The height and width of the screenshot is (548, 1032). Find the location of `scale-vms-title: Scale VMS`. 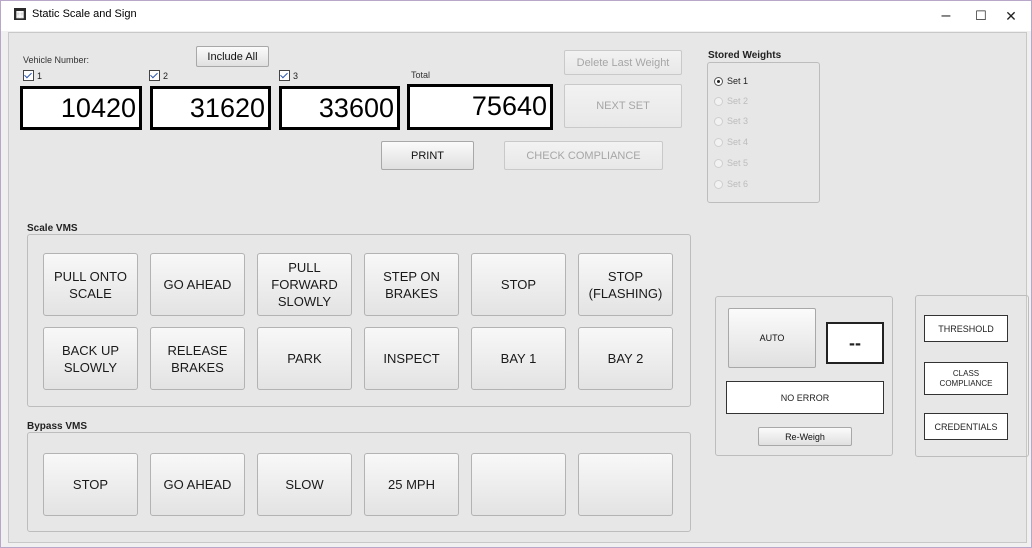

scale-vms-title: Scale VMS is located at coordinates (52, 228).